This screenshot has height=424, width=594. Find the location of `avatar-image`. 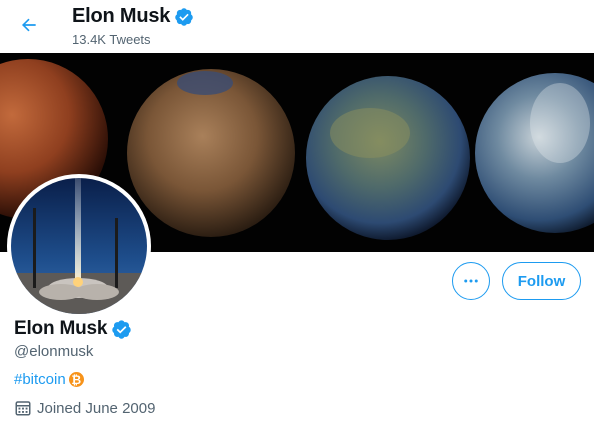

avatar-image is located at coordinates (79, 246).